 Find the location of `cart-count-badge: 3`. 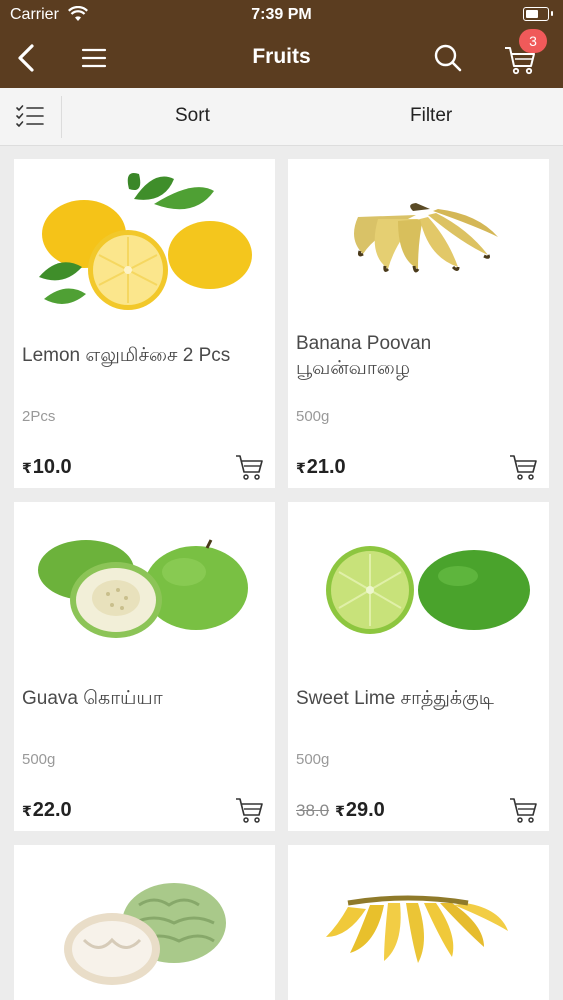

cart-count-badge: 3 is located at coordinates (533, 41).